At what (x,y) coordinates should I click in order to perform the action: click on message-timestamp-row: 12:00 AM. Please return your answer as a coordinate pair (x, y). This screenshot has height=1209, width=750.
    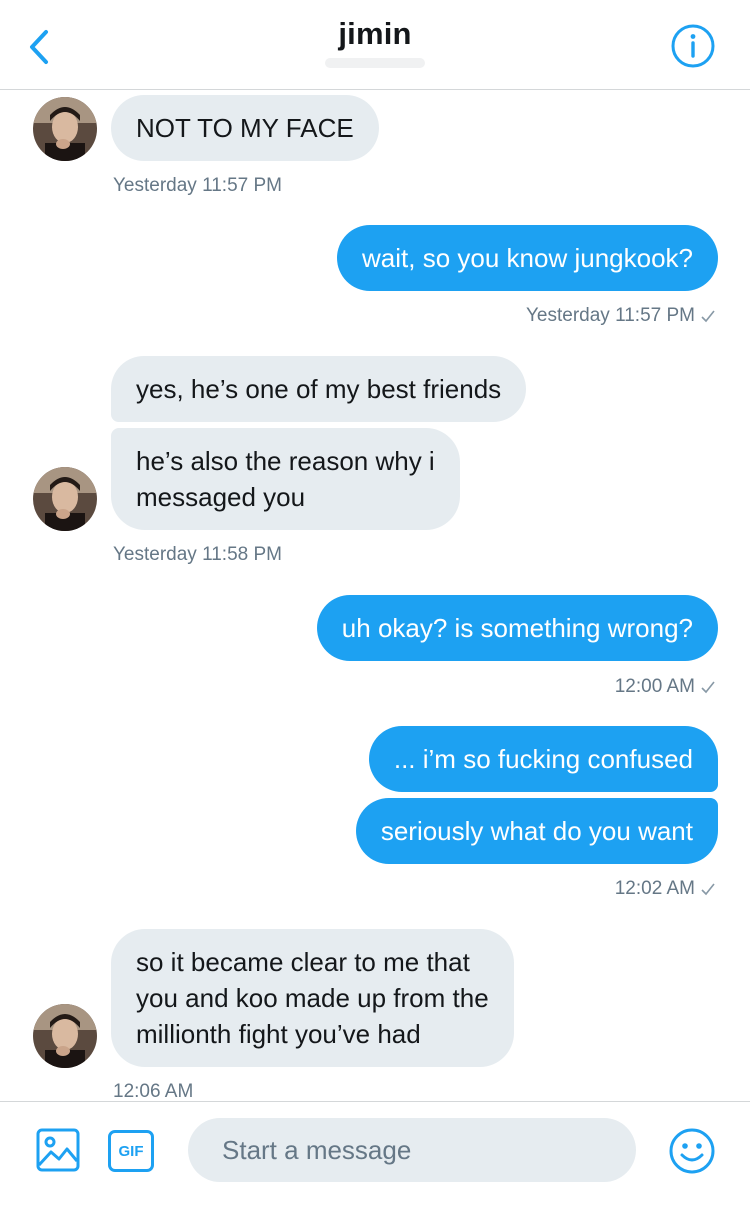
    Looking at the image, I should click on (665, 687).